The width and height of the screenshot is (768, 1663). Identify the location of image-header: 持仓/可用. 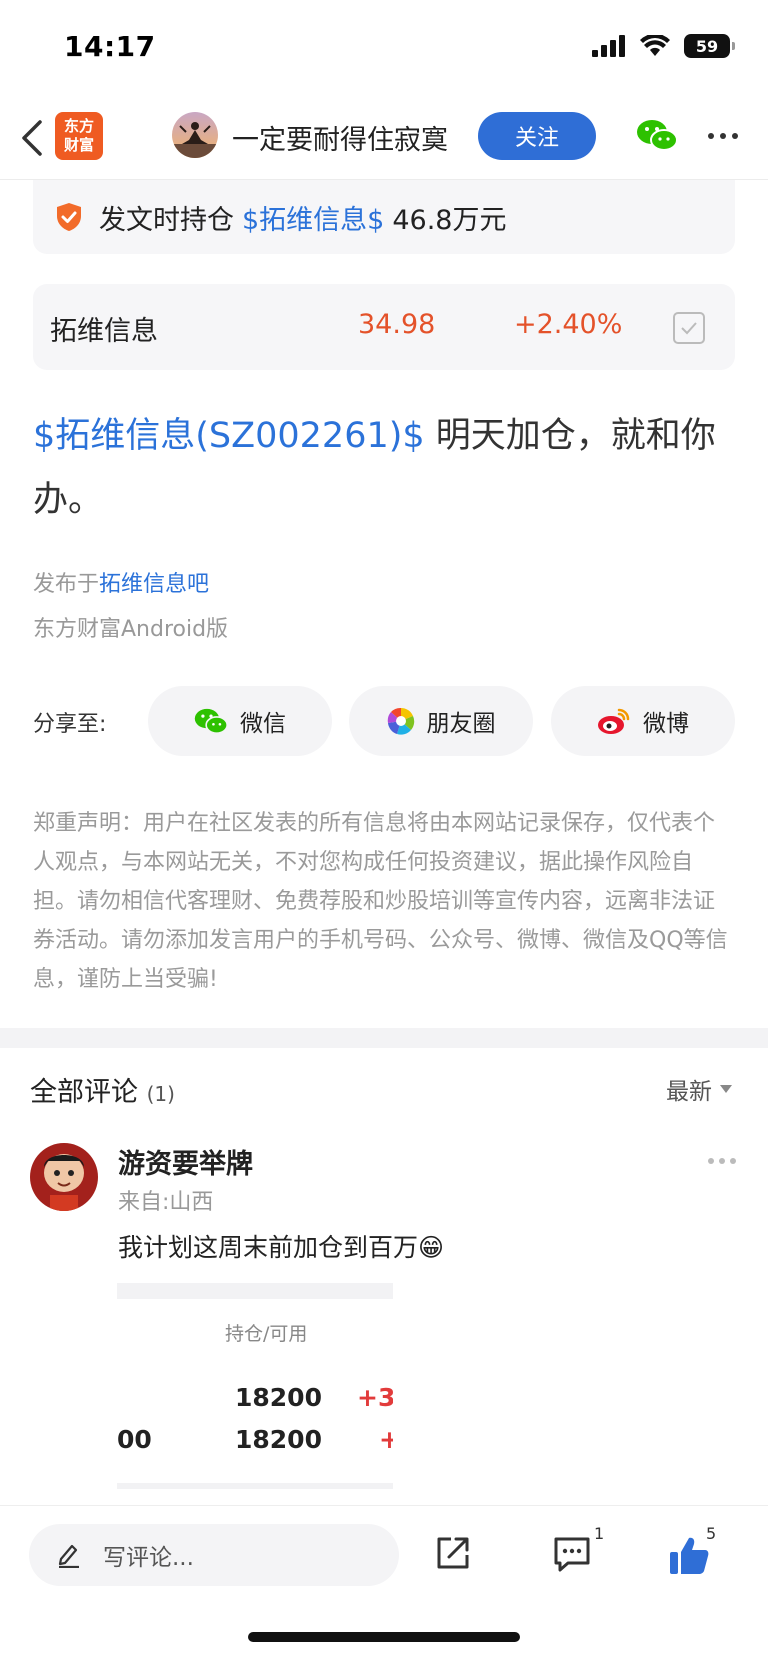
(266, 1334).